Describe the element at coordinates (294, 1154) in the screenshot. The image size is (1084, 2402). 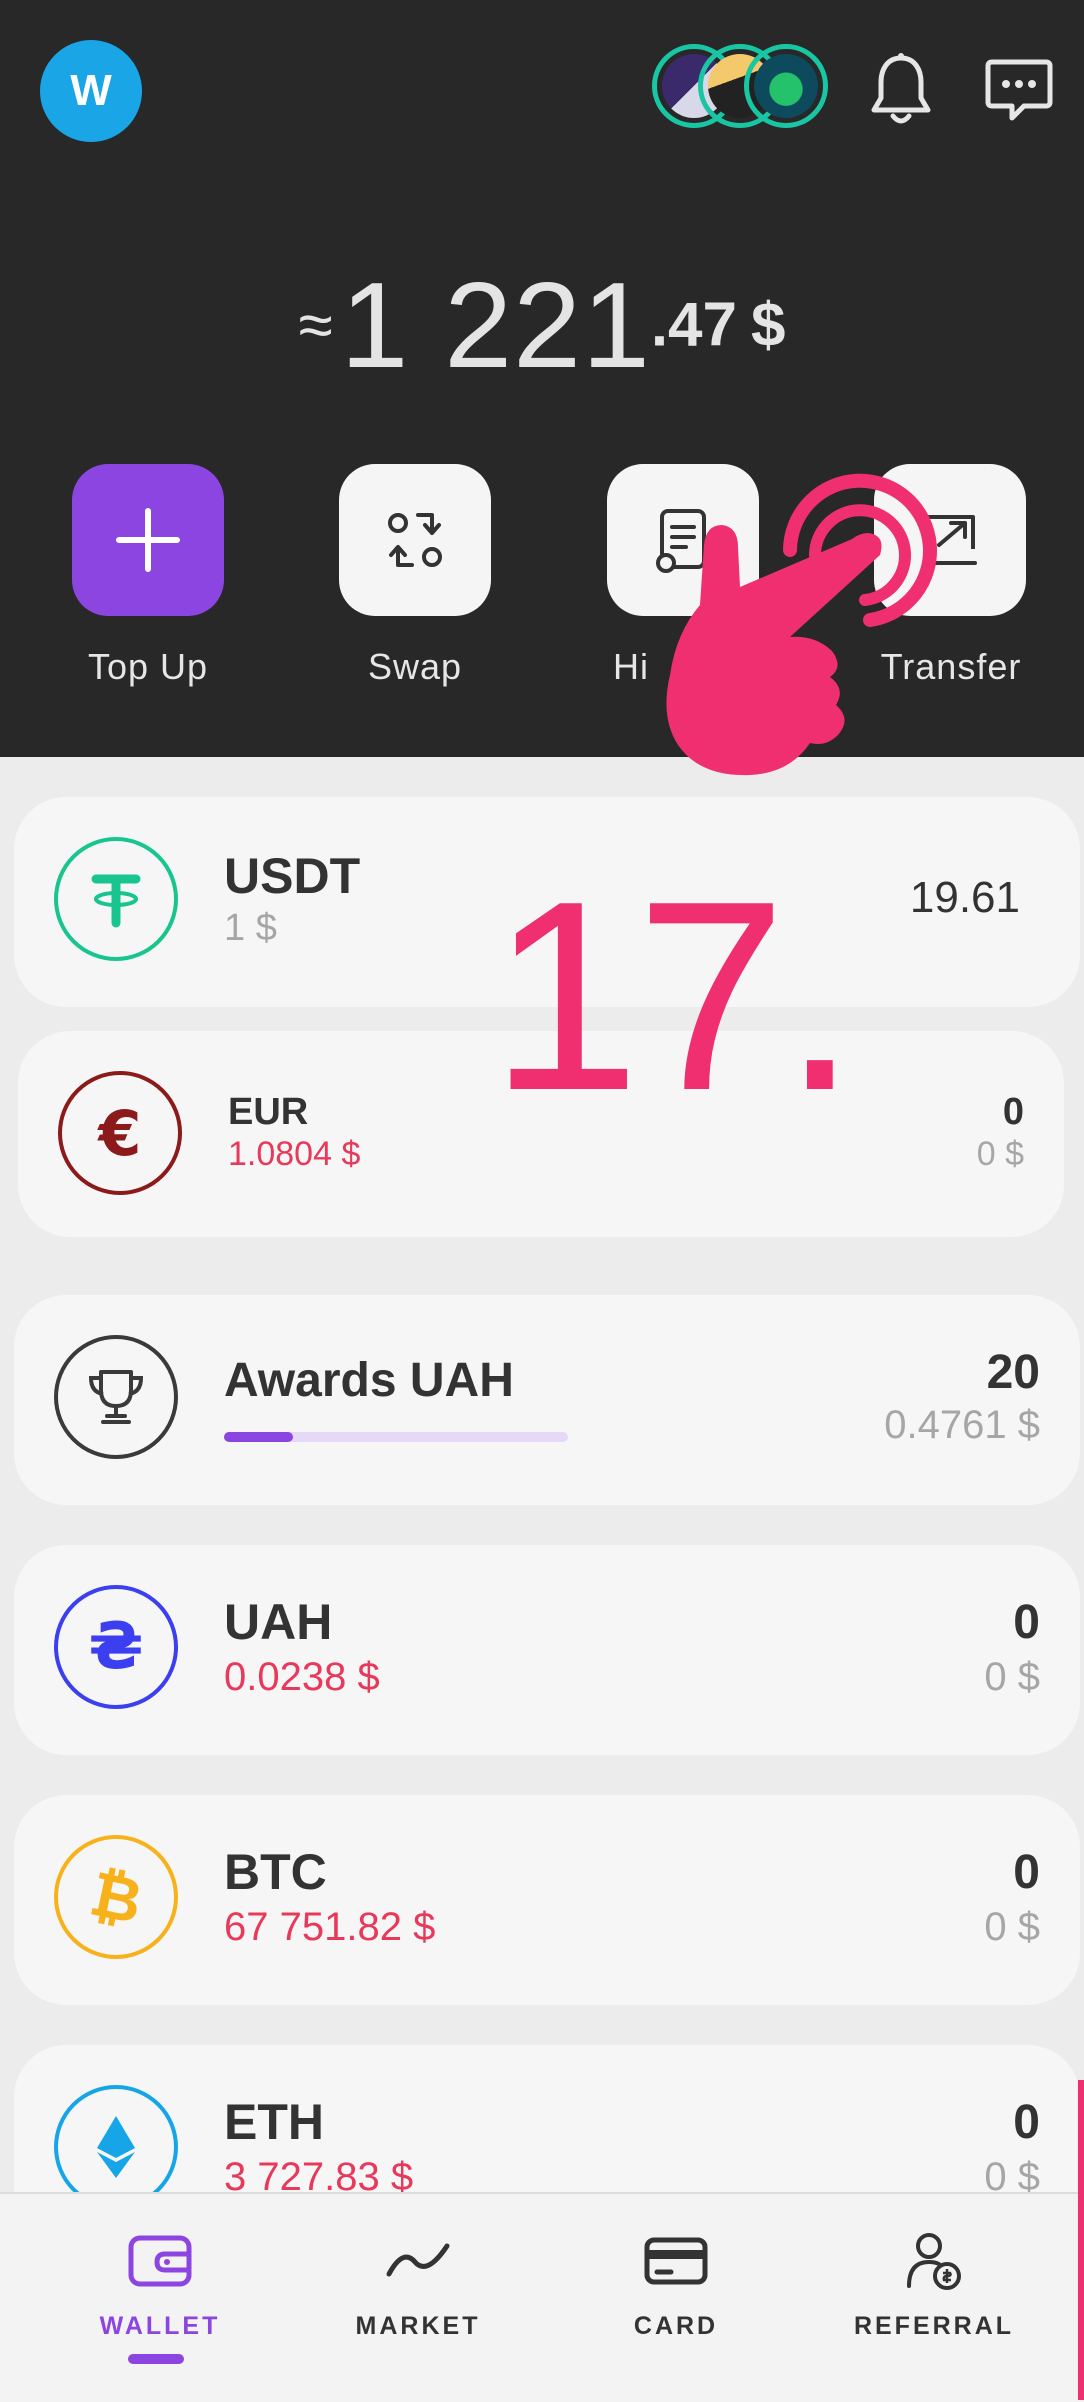
I see `asset-price: 1.0804 $` at that location.